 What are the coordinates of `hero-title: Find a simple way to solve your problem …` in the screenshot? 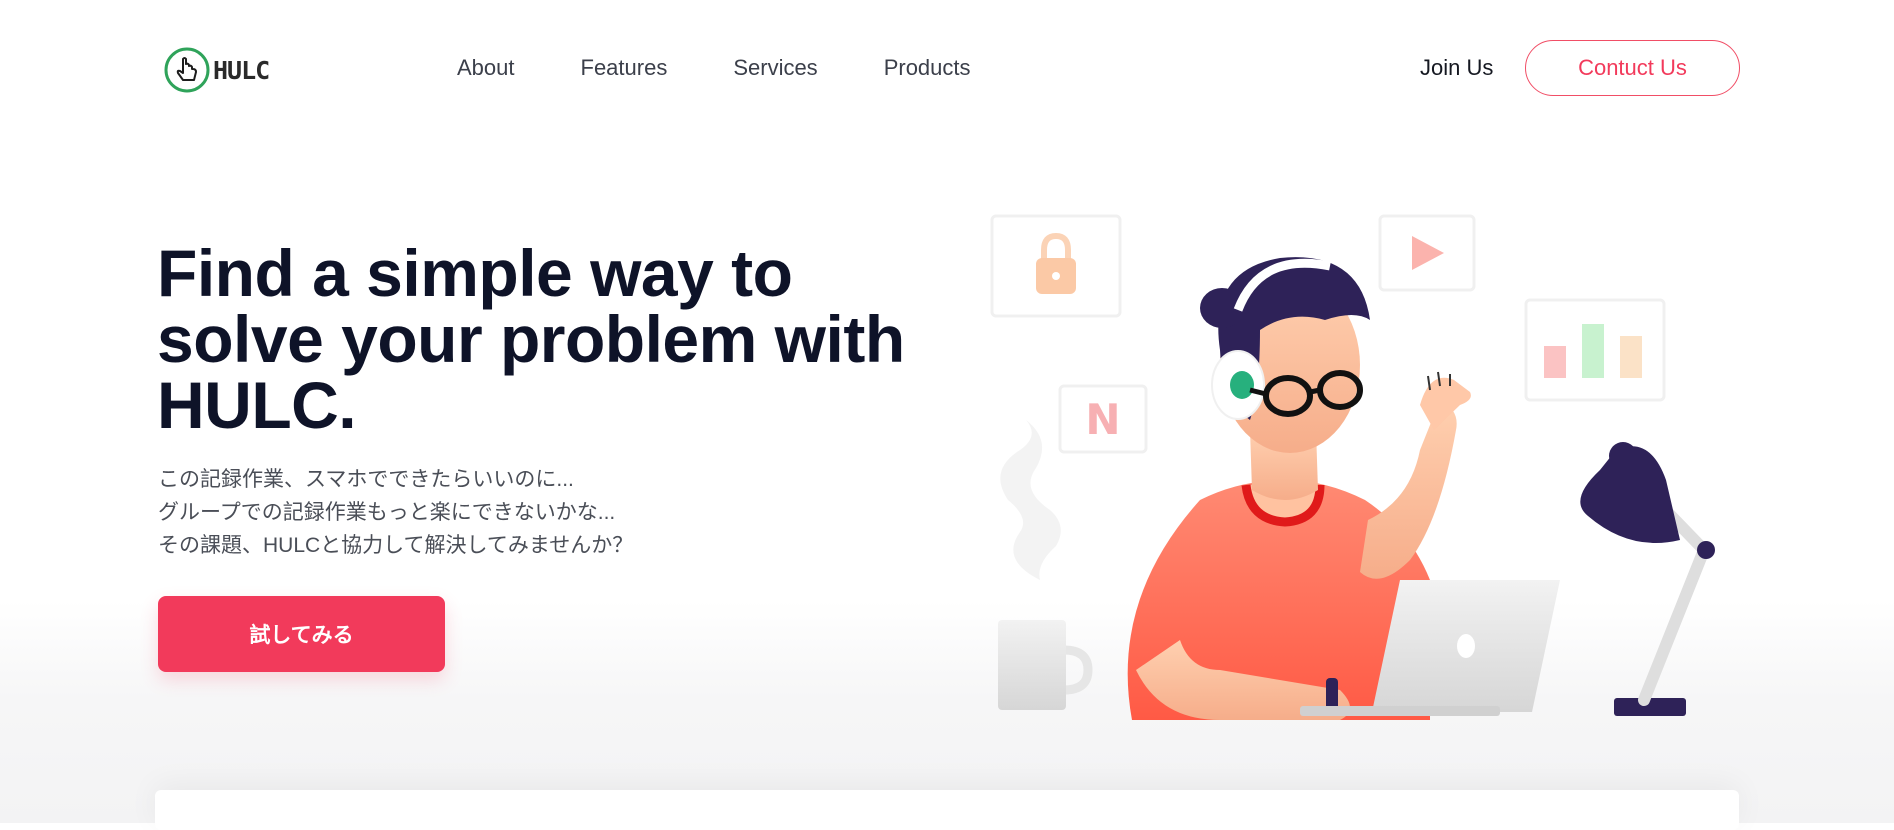 It's located at (557, 339).